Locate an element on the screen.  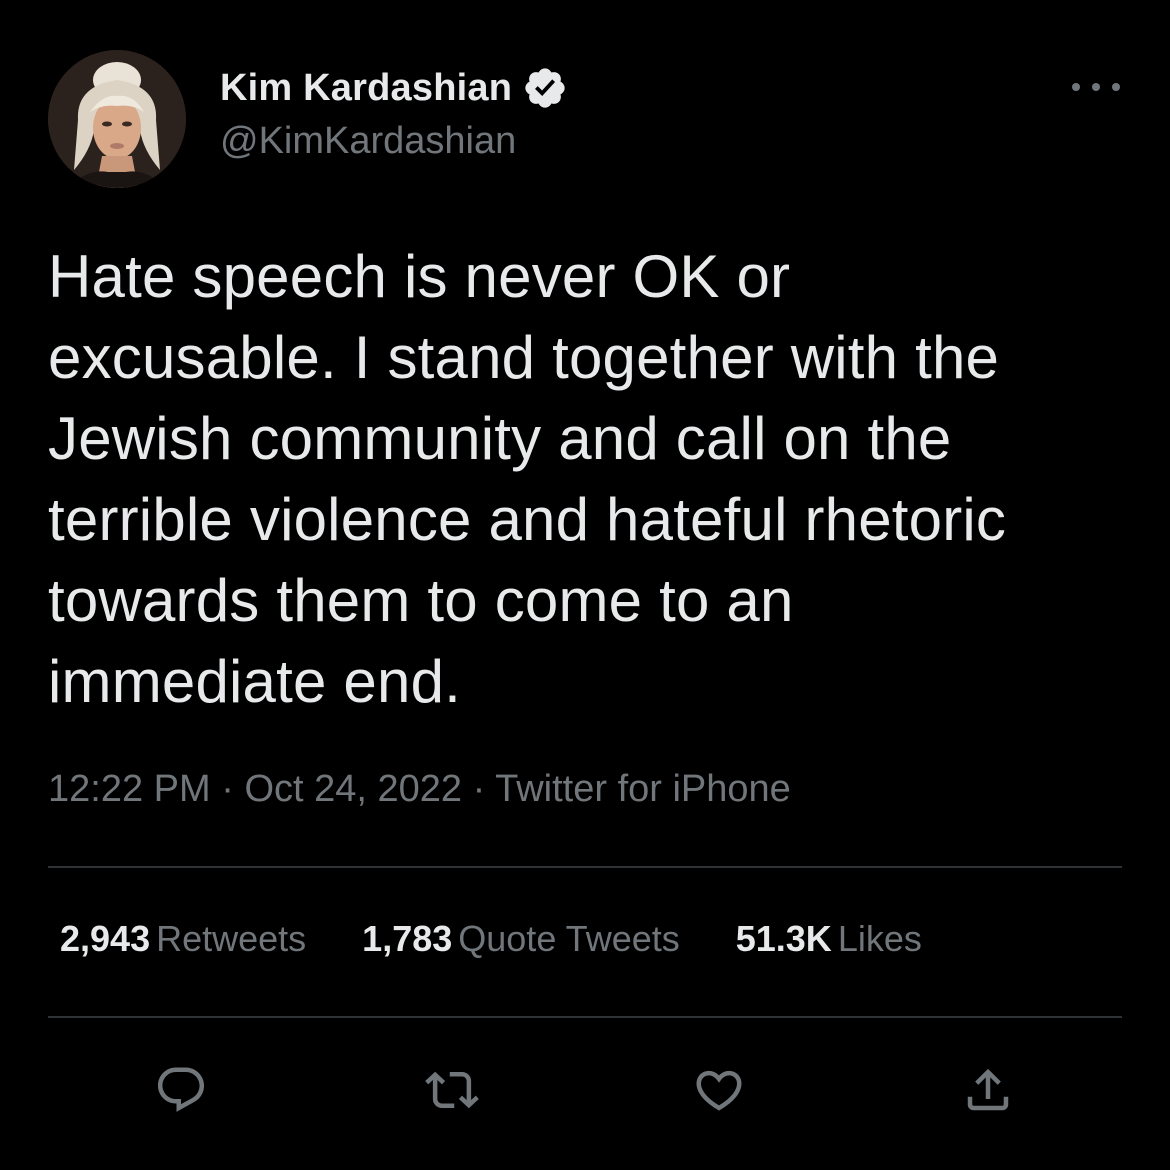
tweet-text-line: immediate end. is located at coordinates (255, 681).